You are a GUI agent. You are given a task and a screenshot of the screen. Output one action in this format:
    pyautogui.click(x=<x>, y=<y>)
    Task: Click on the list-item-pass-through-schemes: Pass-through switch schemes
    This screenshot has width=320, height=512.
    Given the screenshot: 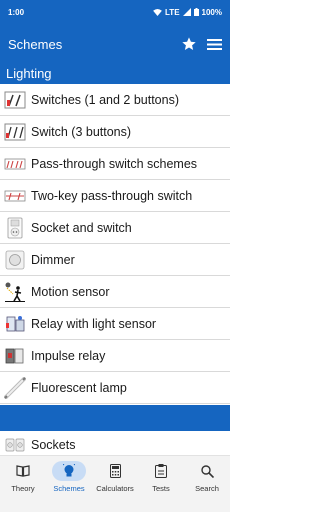 What is the action you would take?
    pyautogui.click(x=115, y=164)
    